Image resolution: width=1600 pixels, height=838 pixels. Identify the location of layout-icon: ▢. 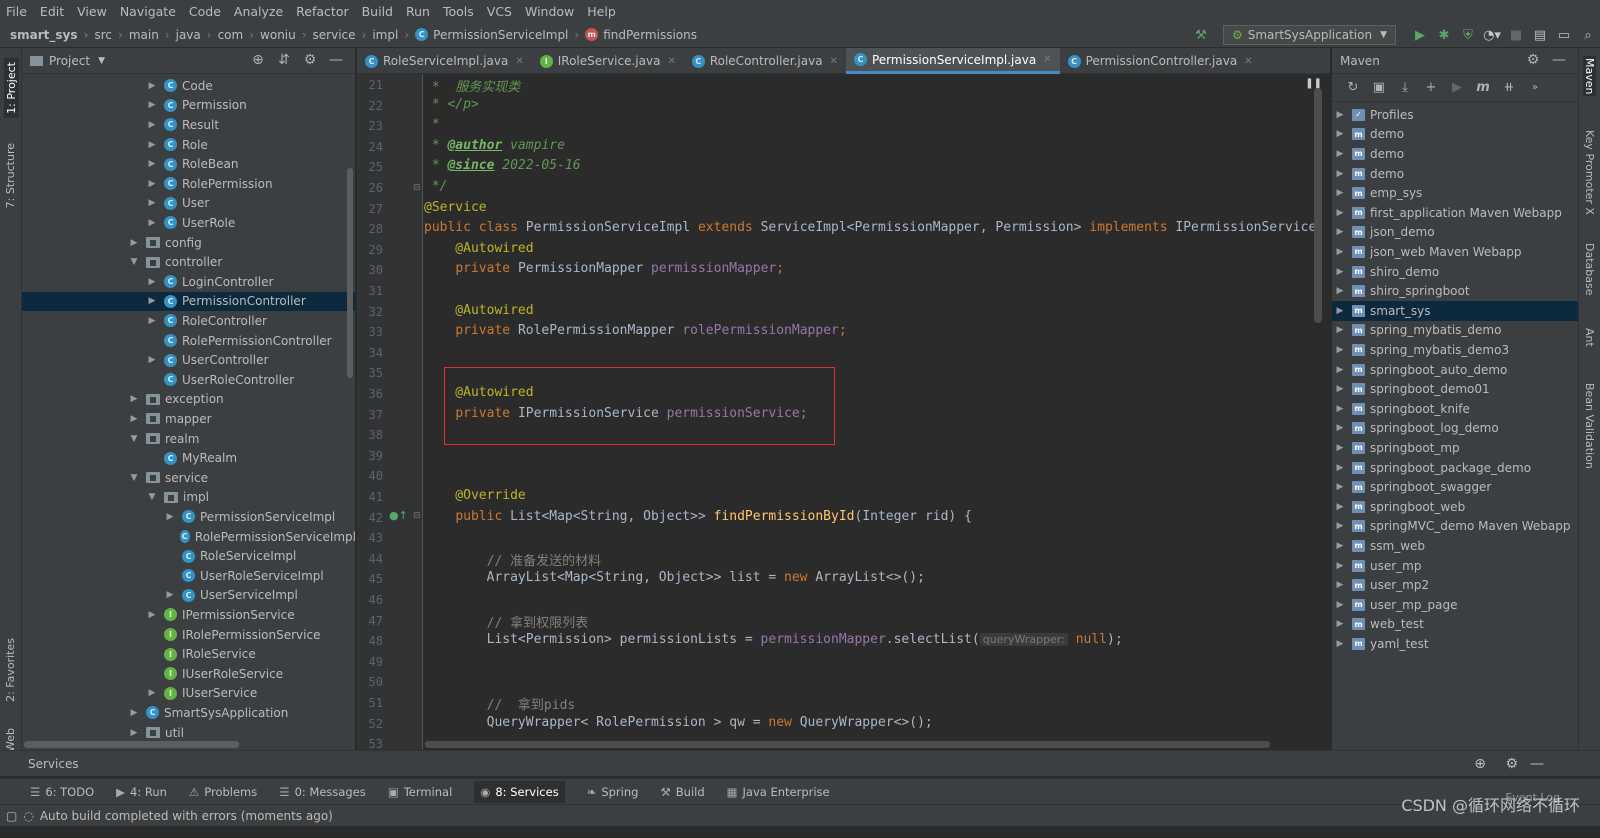
(11, 816).